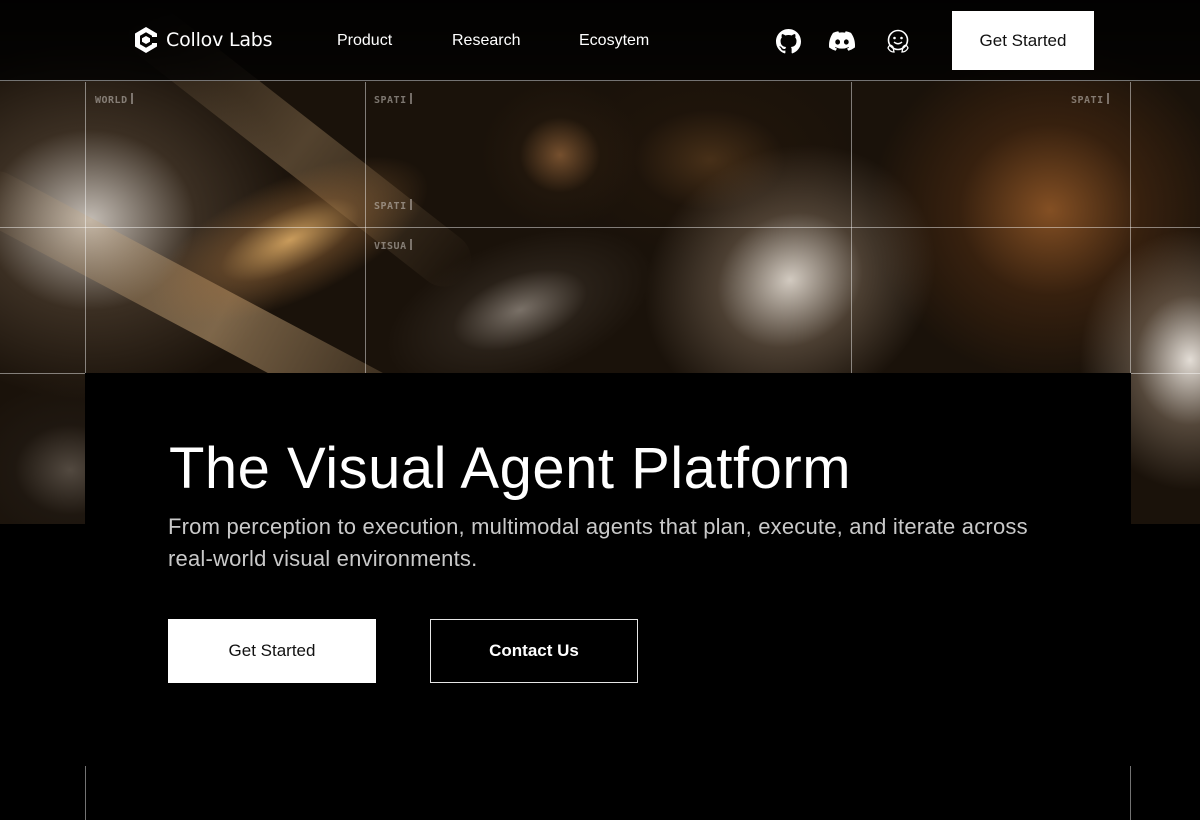 The height and width of the screenshot is (820, 1200). Describe the element at coordinates (614, 41) in the screenshot. I see `nav-link-ecosystem: Ecosytem` at that location.